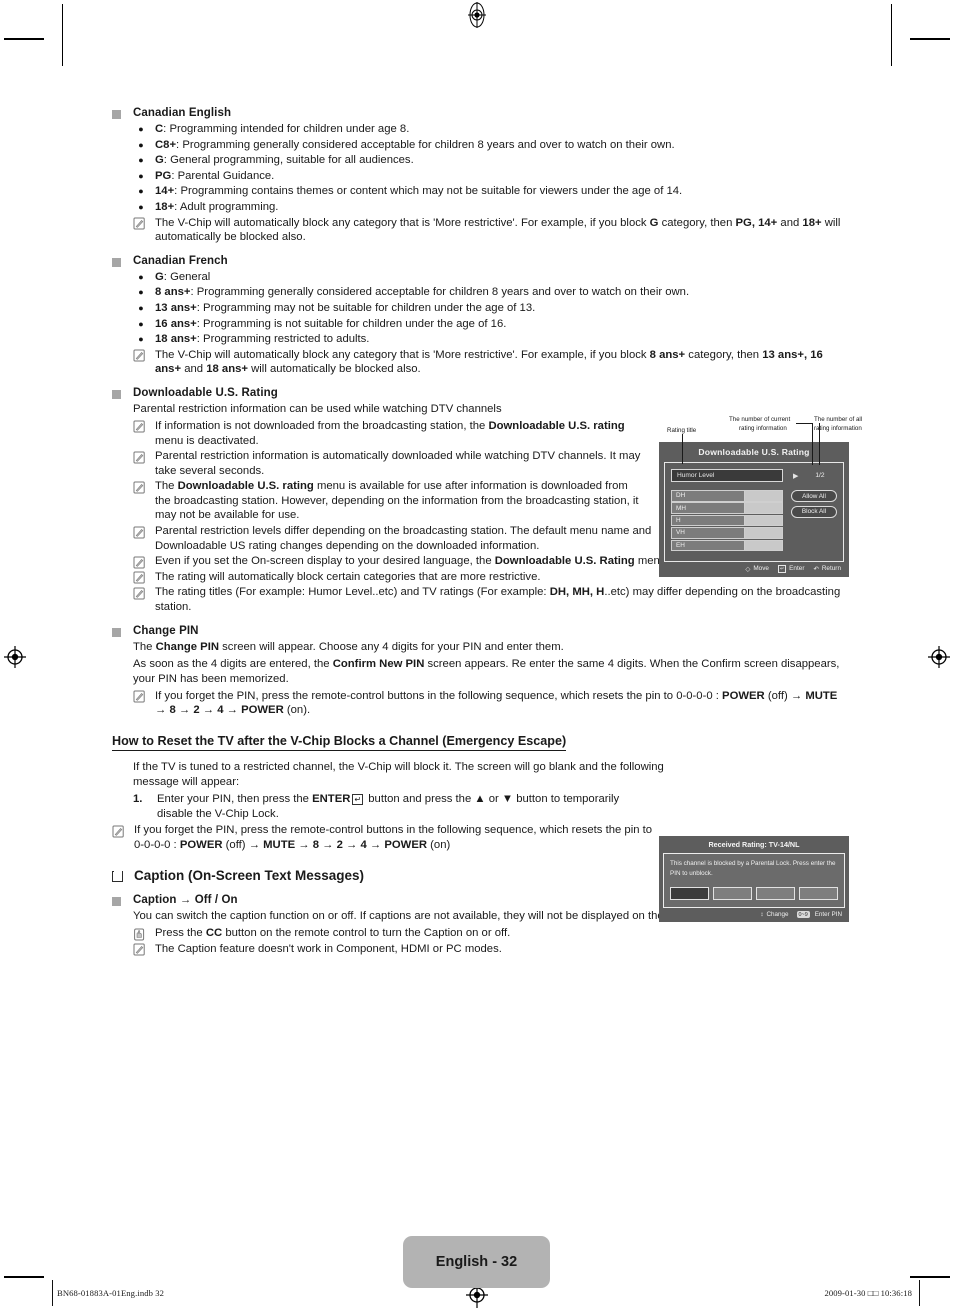  Describe the element at coordinates (804, 423) in the screenshot. I see `leader-line-current-horizontal` at that location.